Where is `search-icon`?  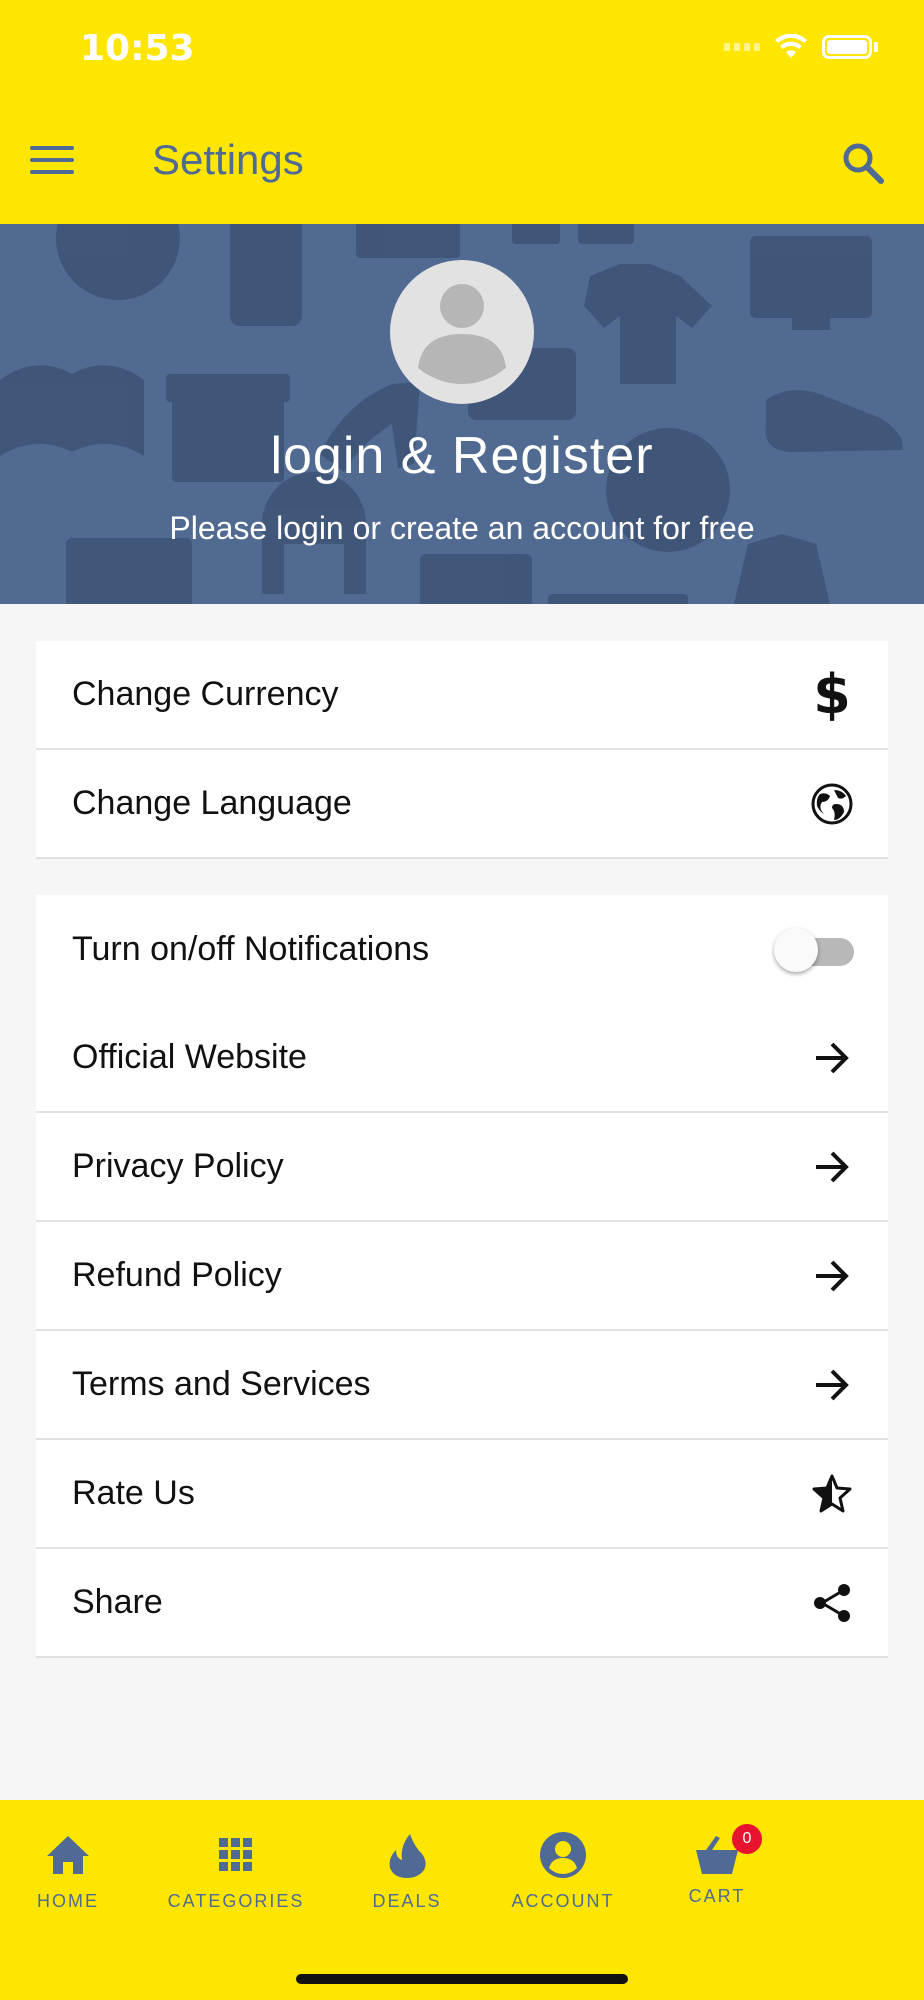 search-icon is located at coordinates (863, 163).